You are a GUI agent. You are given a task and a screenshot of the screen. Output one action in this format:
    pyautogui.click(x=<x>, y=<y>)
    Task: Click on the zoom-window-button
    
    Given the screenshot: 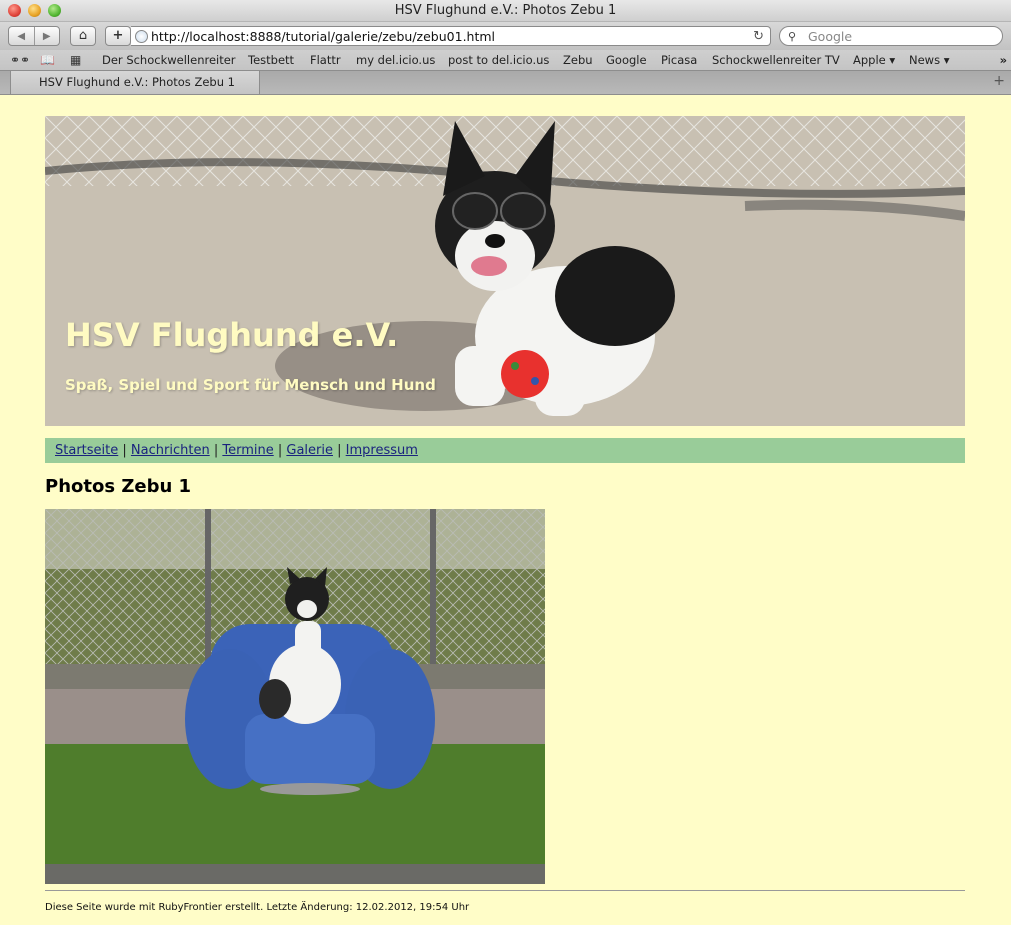 What is the action you would take?
    pyautogui.click(x=54, y=10)
    